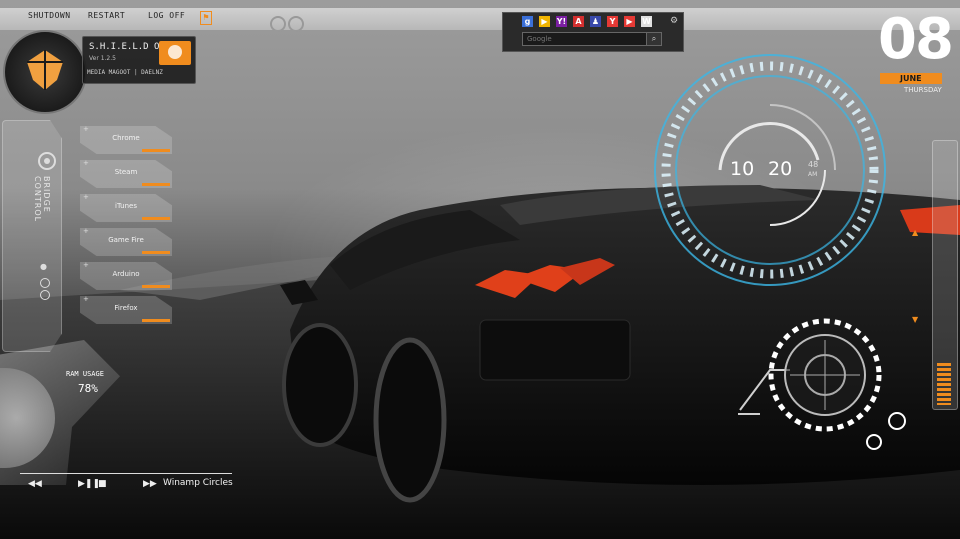  What do you see at coordinates (915, 232) in the screenshot?
I see `gauge-up-icon: ▲` at bounding box center [915, 232].